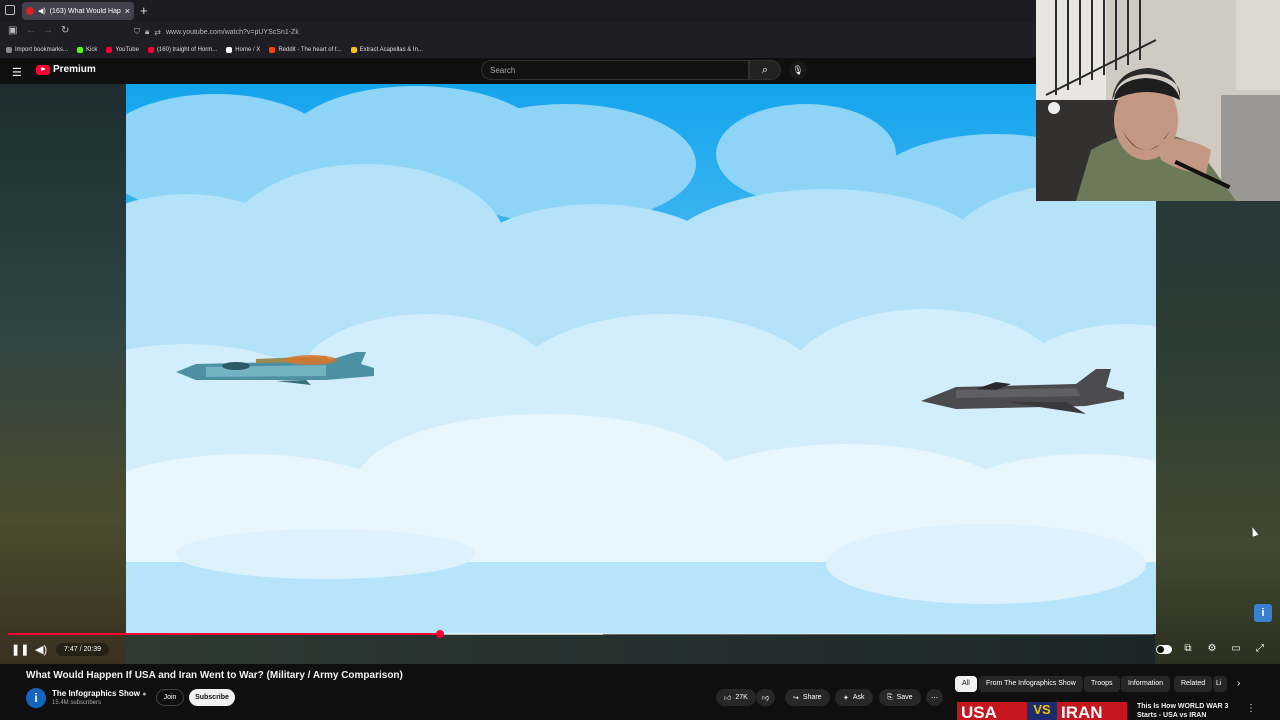 The height and width of the screenshot is (720, 1280). I want to click on like-button: 👍︎ 27K, so click(736, 697).